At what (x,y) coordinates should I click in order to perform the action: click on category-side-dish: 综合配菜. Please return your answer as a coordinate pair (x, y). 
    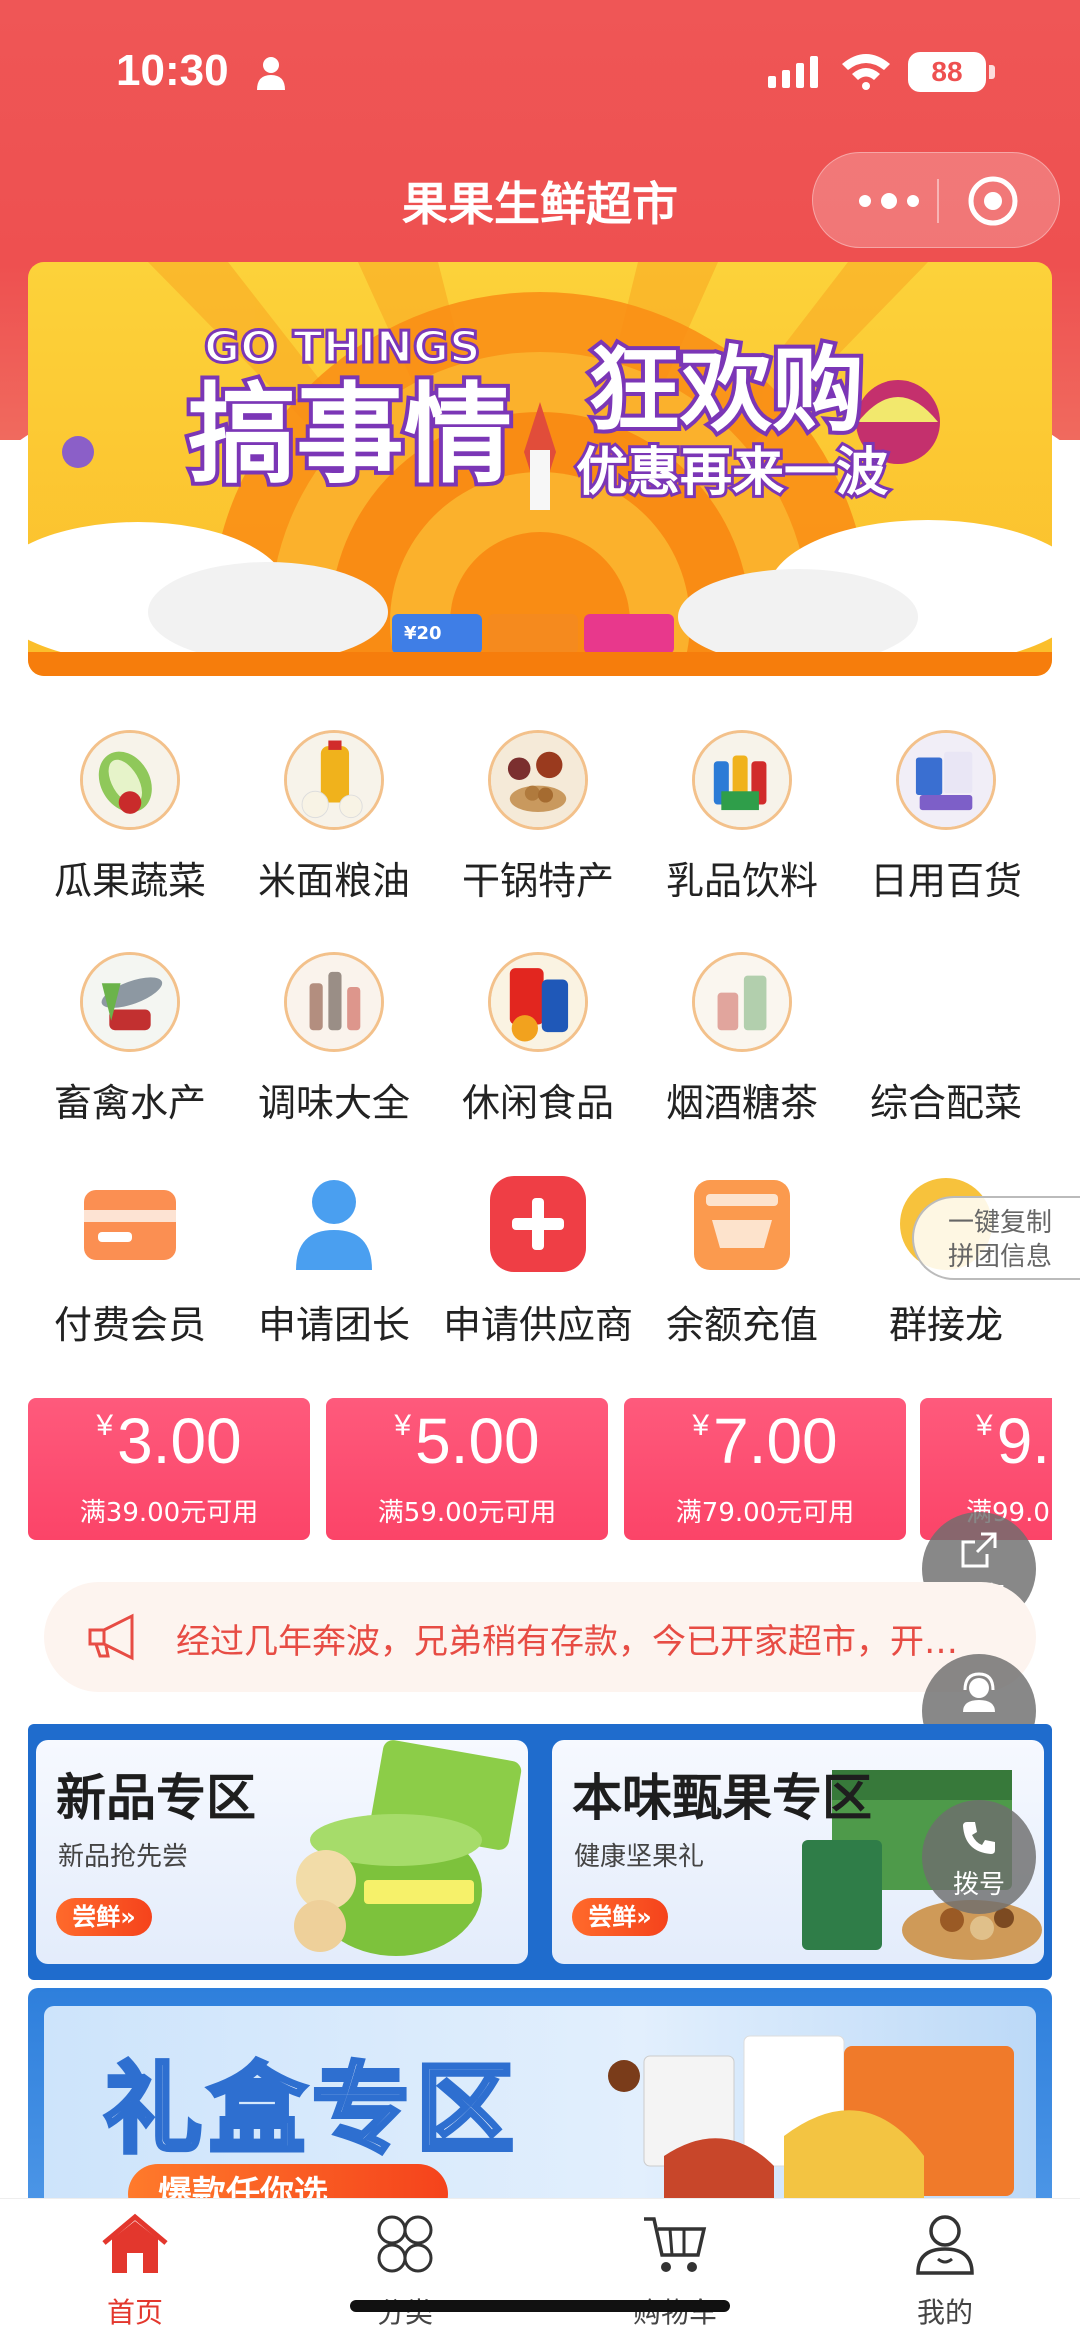
    Looking at the image, I should click on (946, 1052).